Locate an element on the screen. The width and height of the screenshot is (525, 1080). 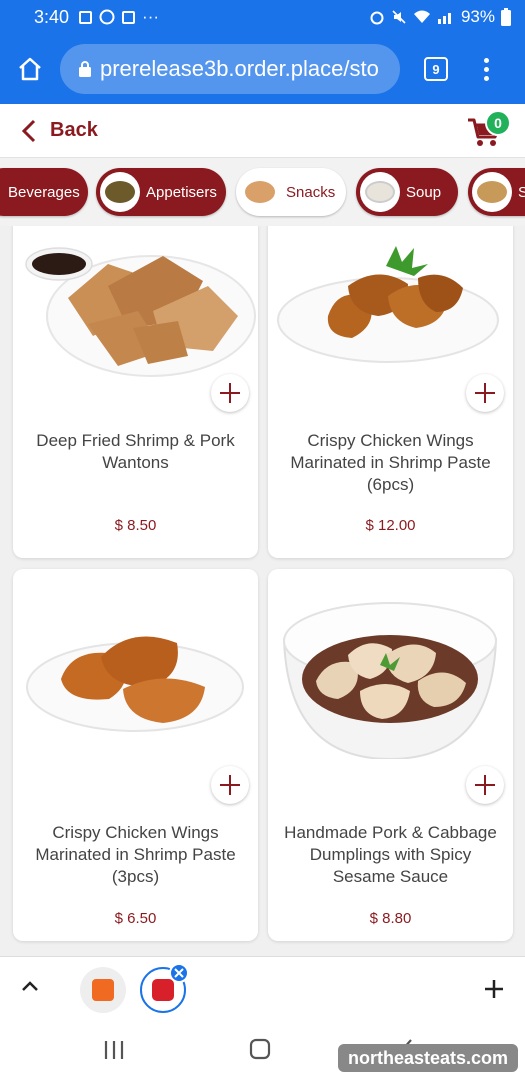
status-bar: 3:40 ··· 93% is located at coordinates (262, 17).